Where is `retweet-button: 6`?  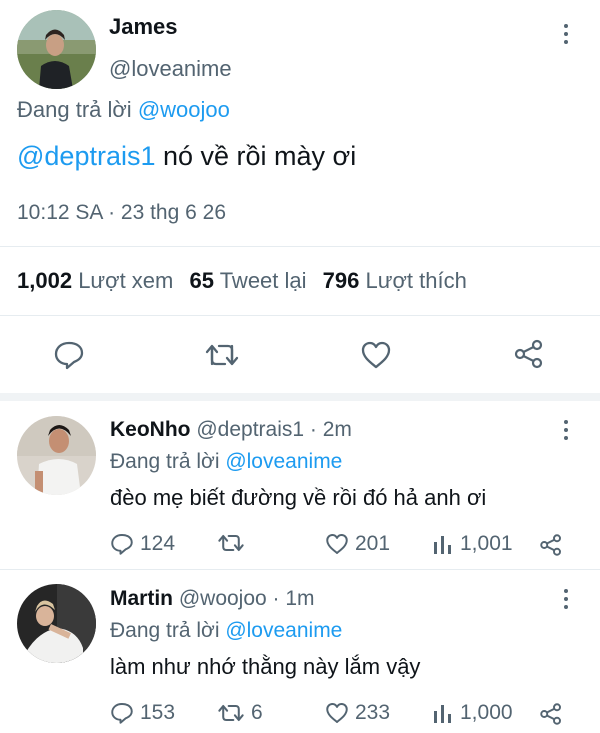
retweet-button: 6 is located at coordinates (240, 713).